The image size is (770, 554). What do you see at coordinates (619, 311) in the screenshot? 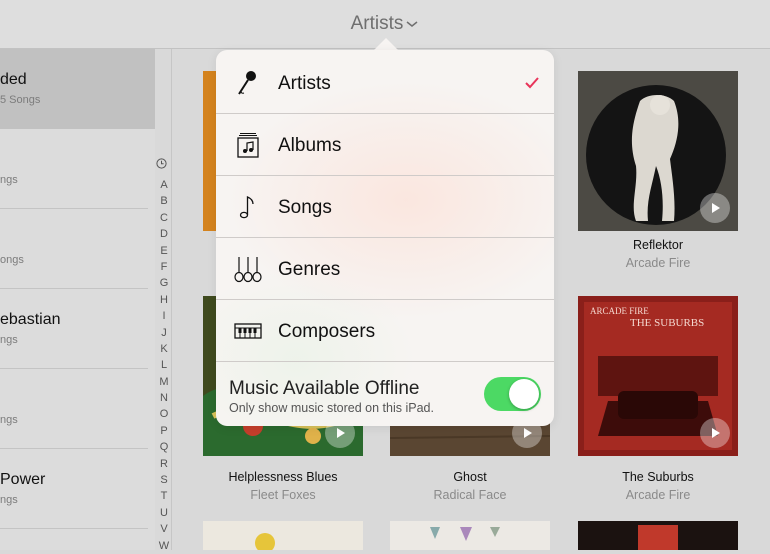
I see `cover-lettering: ARCADE FIRE` at bounding box center [619, 311].